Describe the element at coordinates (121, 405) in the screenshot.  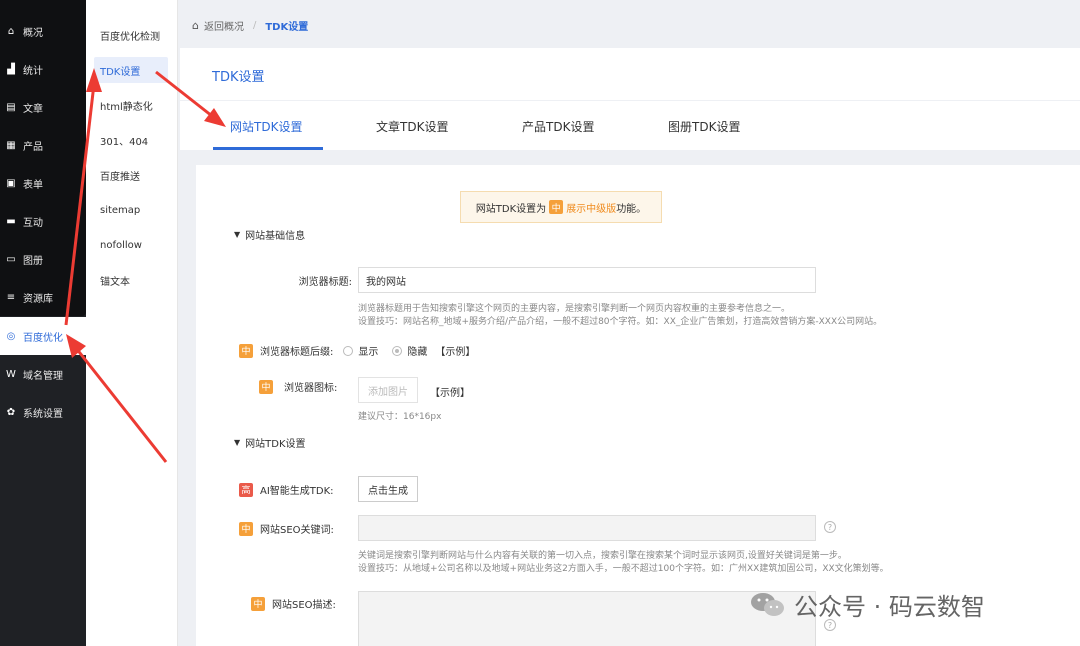
I see `arrow-to-baidu-seo` at that location.